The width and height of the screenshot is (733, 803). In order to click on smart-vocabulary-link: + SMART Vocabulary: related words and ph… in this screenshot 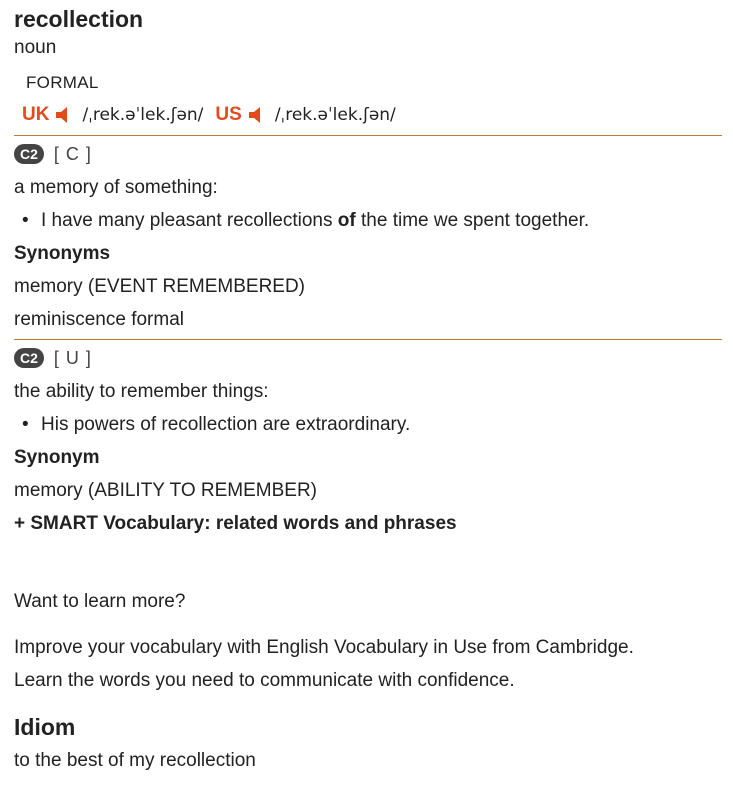, I will do `click(368, 524)`.